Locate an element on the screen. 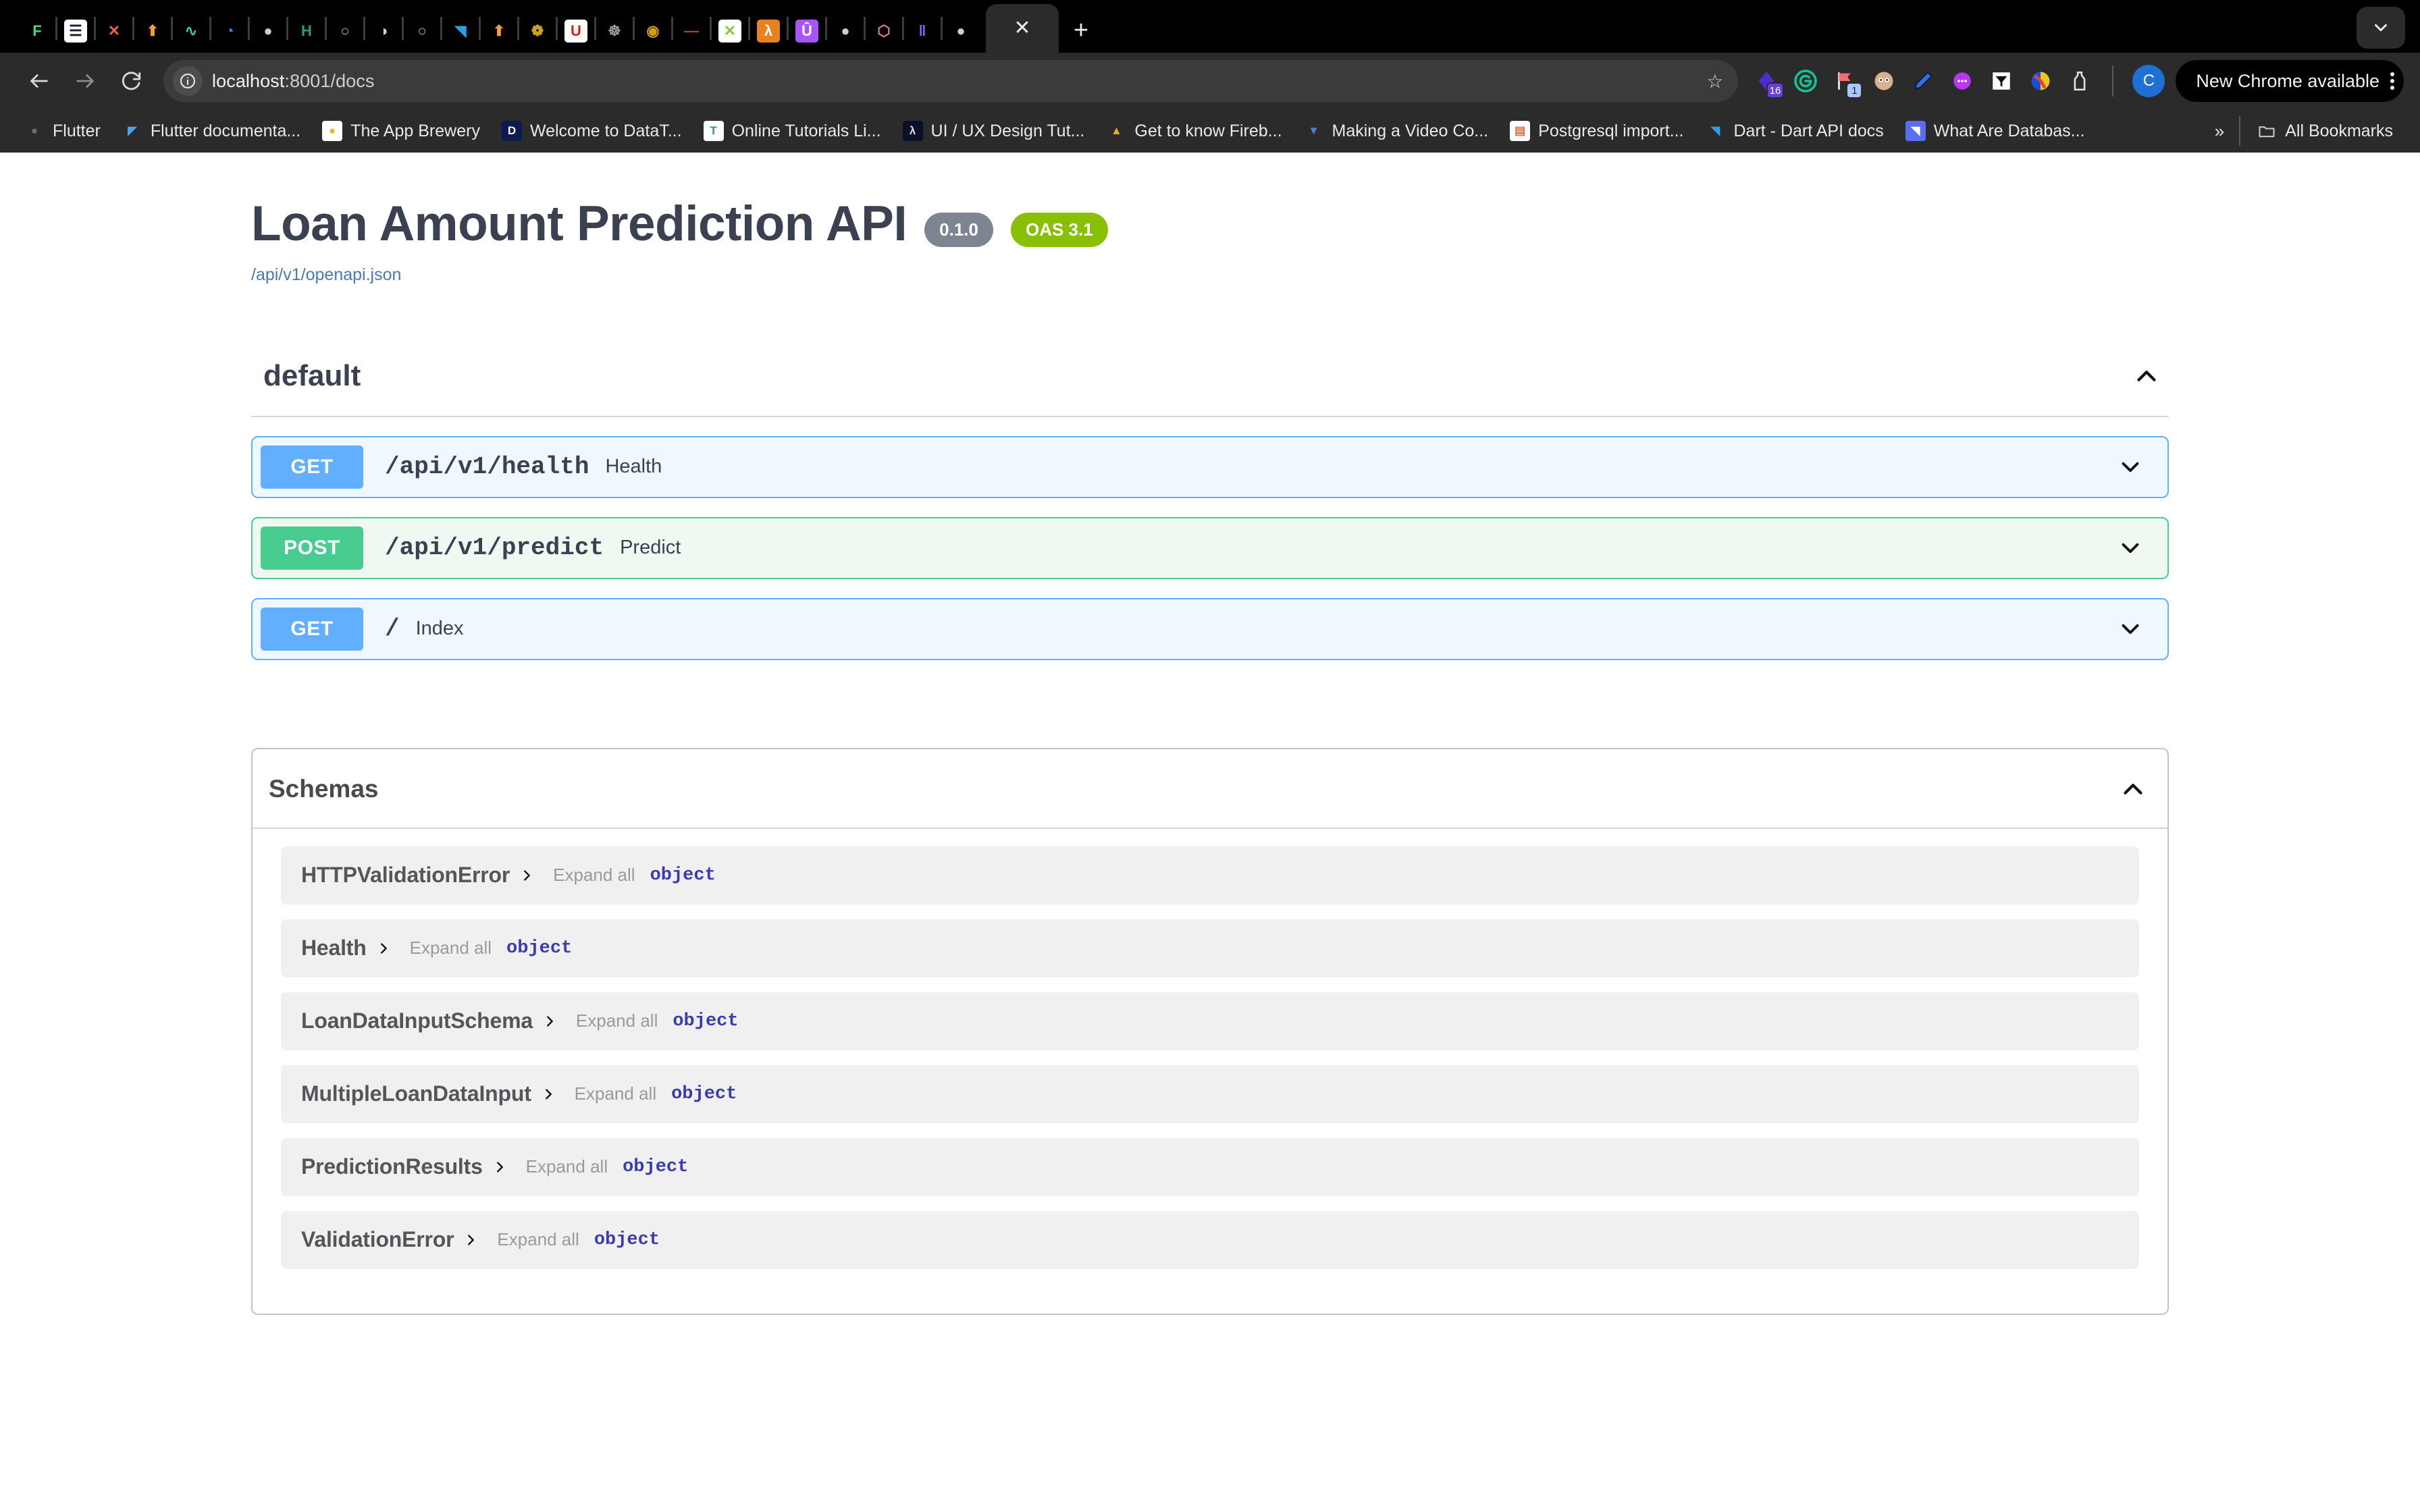 The width and height of the screenshot is (2420, 1512). operation-row-get-health: GET/api/v1/health Health is located at coordinates (1210, 466).